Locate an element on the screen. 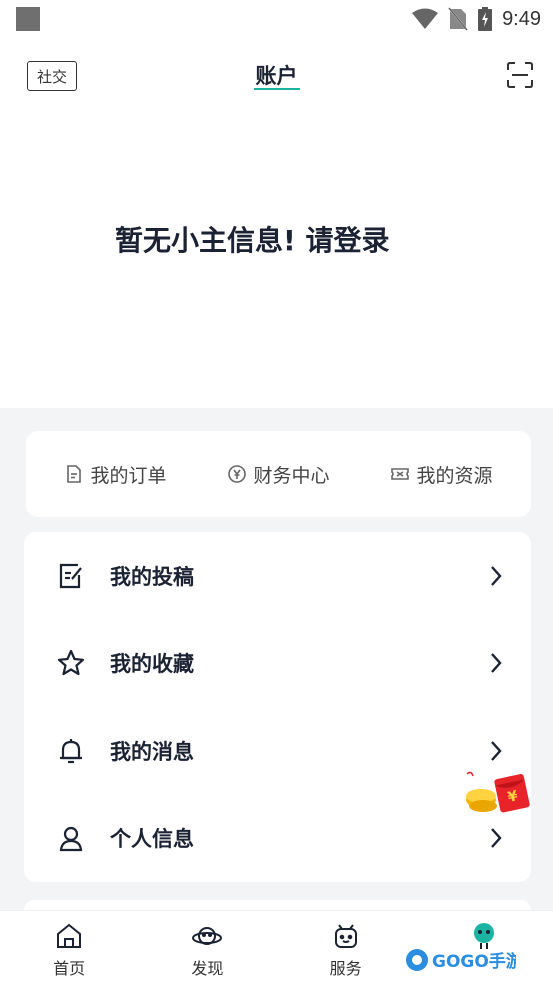 Image resolution: width=553 pixels, height=983 pixels. home-icon is located at coordinates (69, 935).